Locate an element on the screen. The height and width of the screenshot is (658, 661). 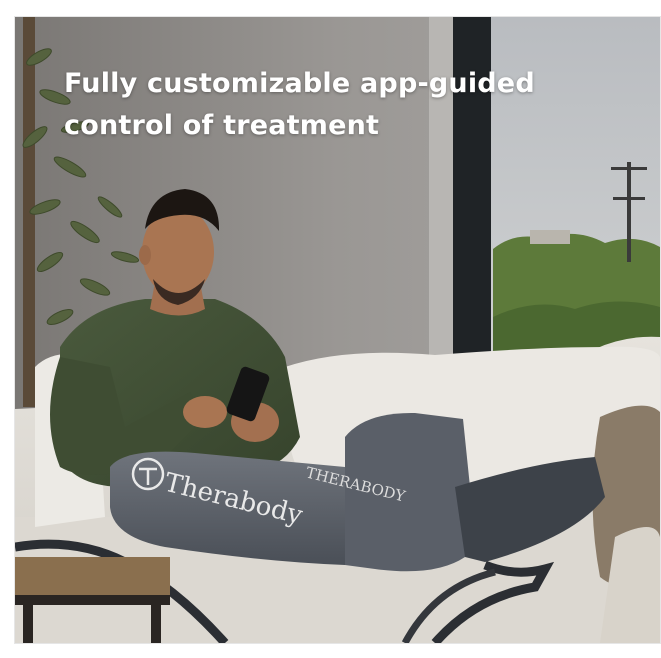
headline-line-1: Fully customizable app-guided is located at coordinates (299, 83).